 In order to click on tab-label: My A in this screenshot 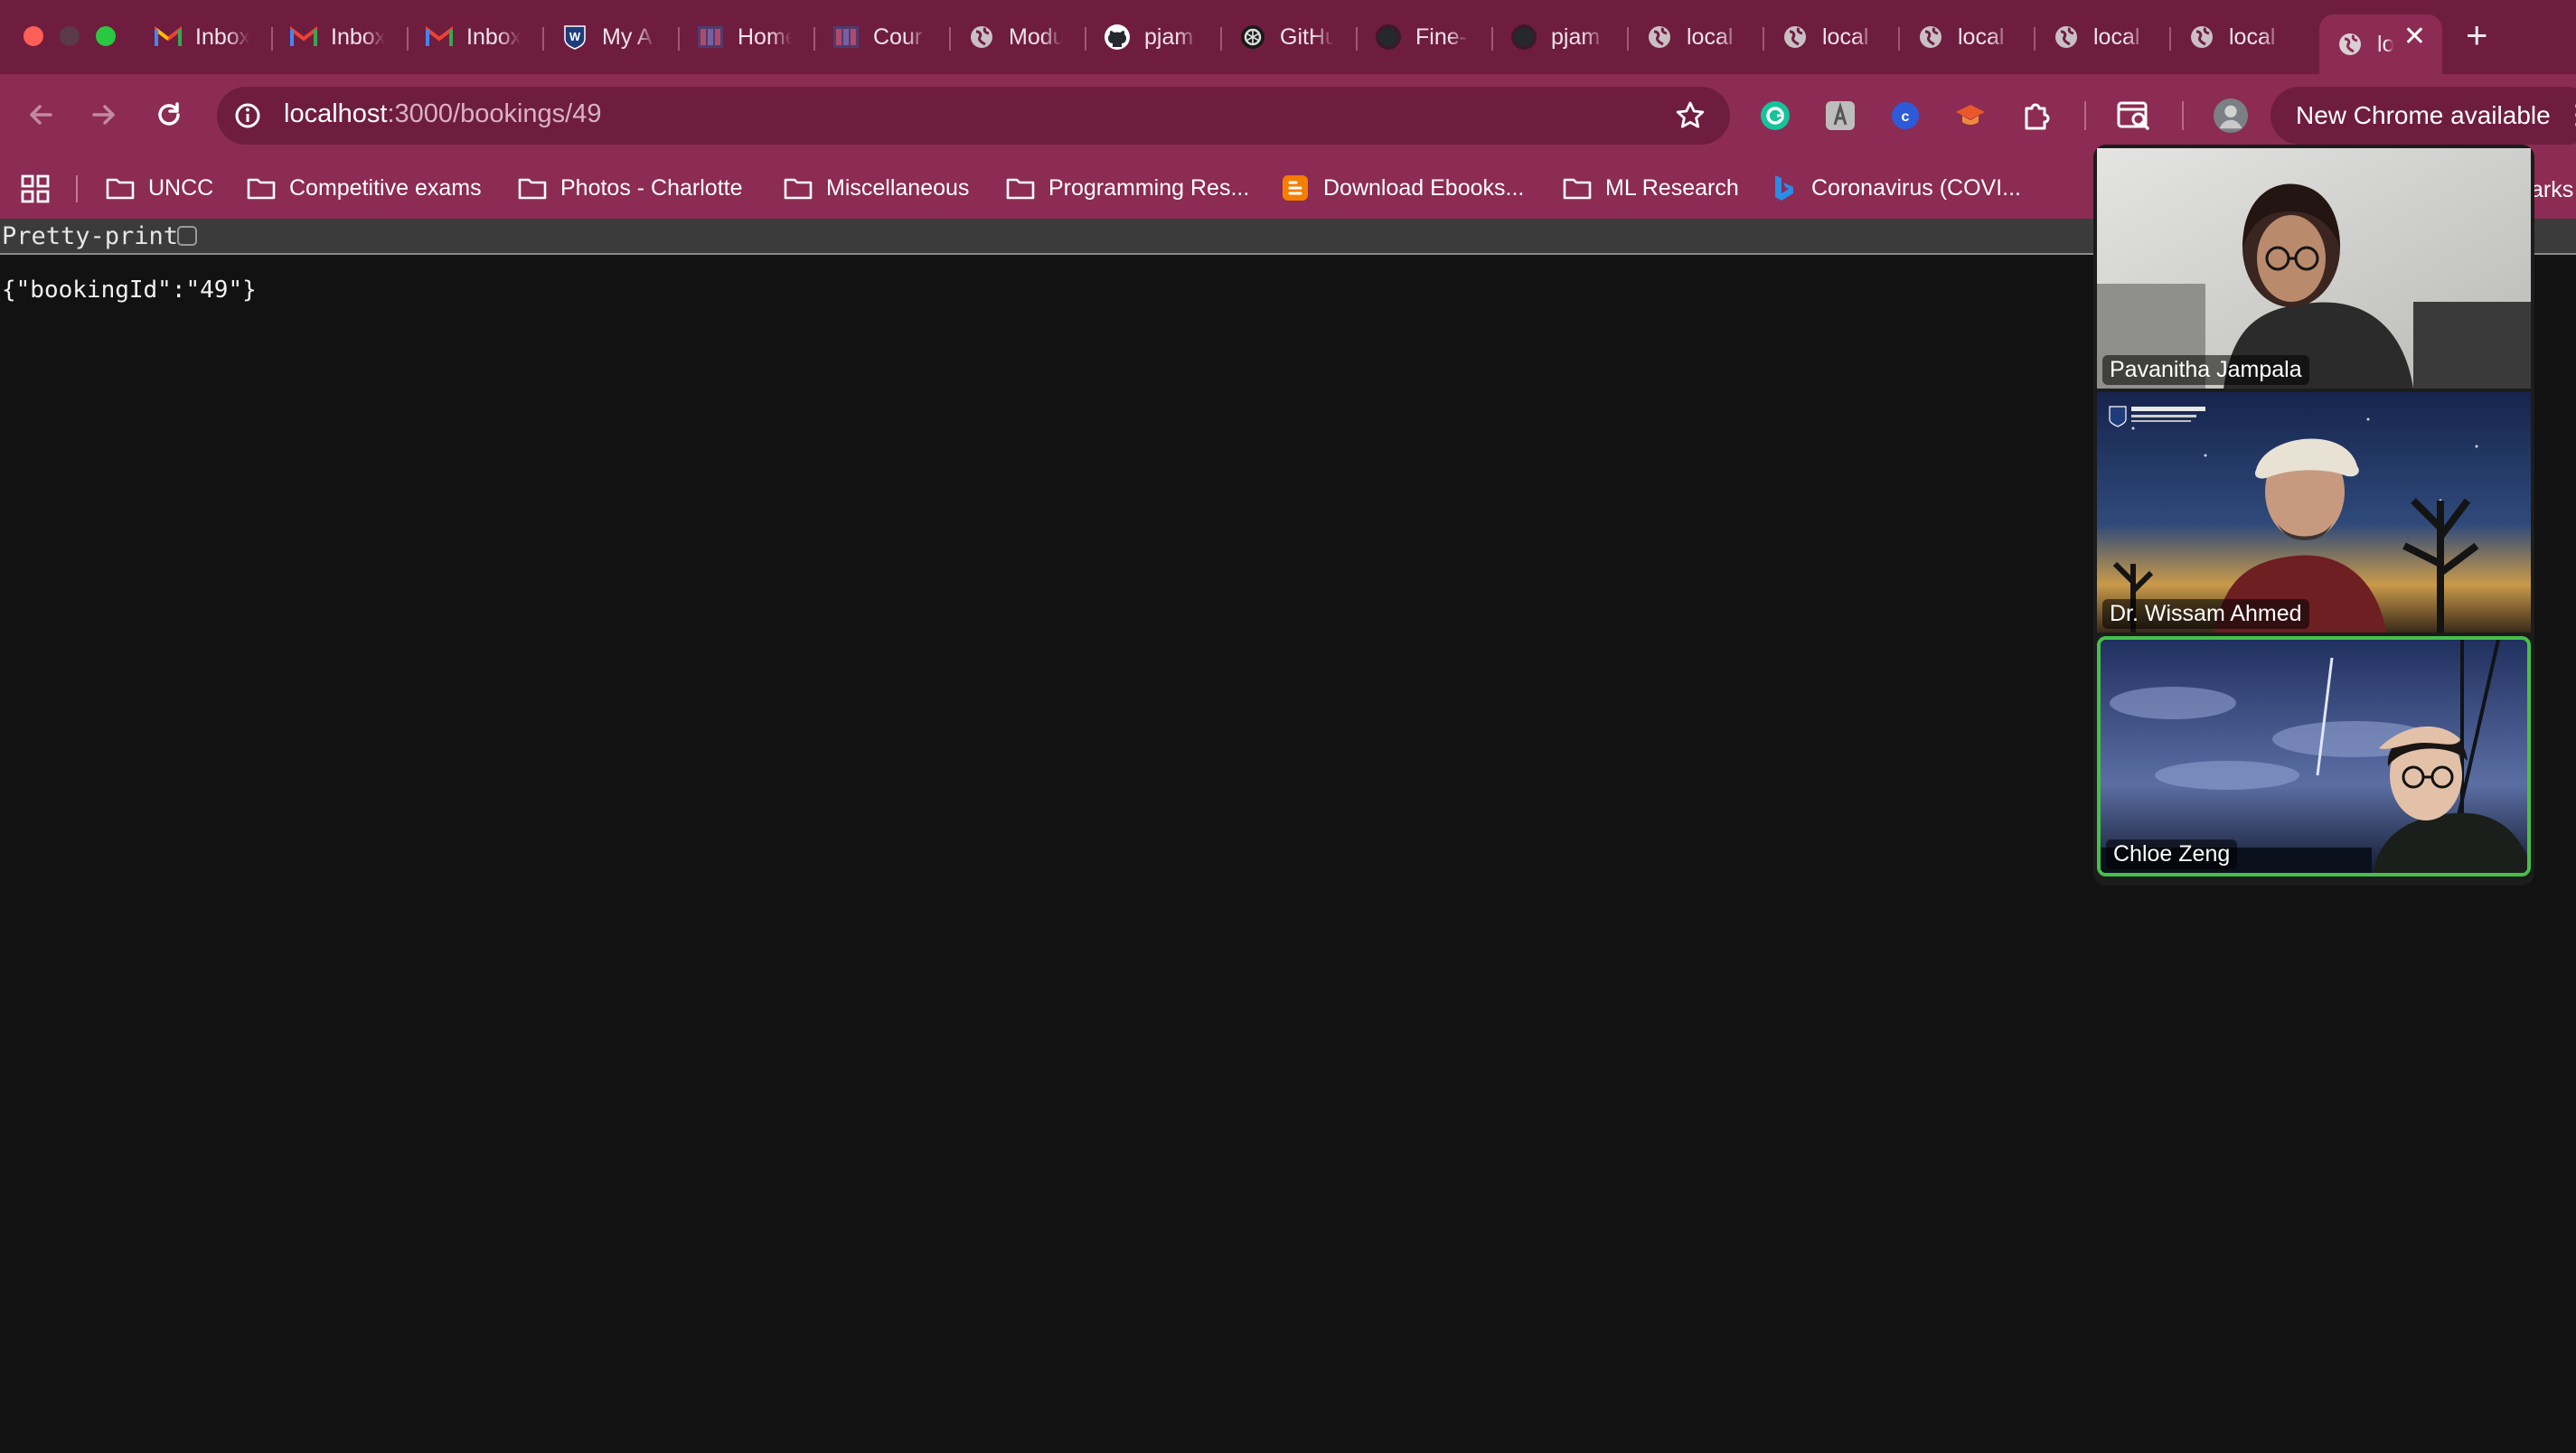, I will do `click(627, 36)`.